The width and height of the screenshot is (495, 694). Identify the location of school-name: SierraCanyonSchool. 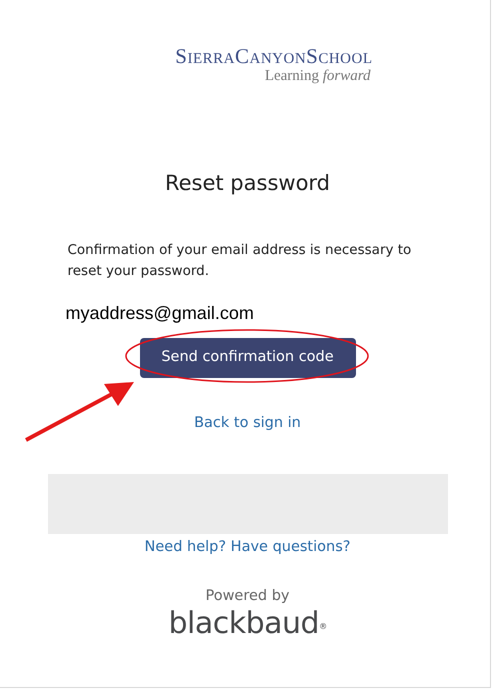
(273, 56).